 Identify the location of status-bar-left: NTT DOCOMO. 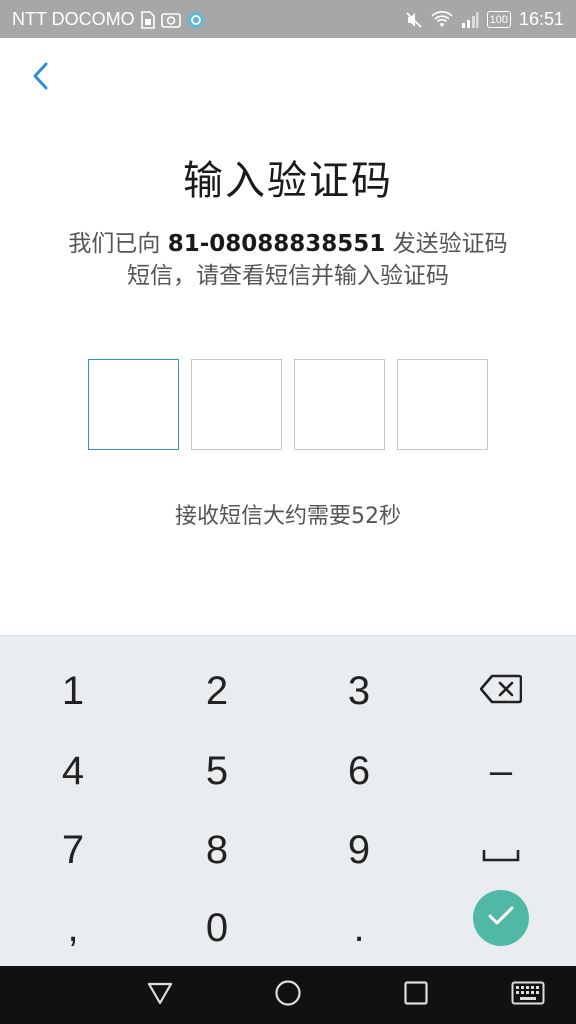
(108, 19).